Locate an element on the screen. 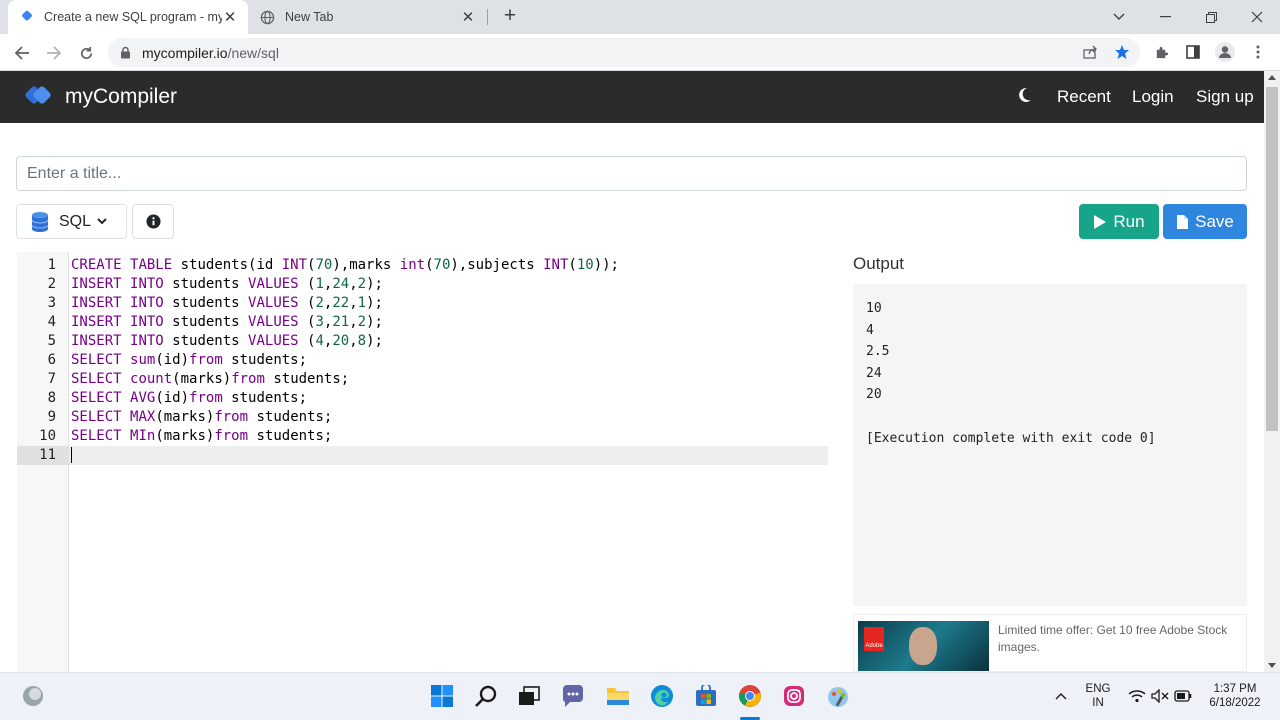  paint-app-icon is located at coordinates (838, 696).